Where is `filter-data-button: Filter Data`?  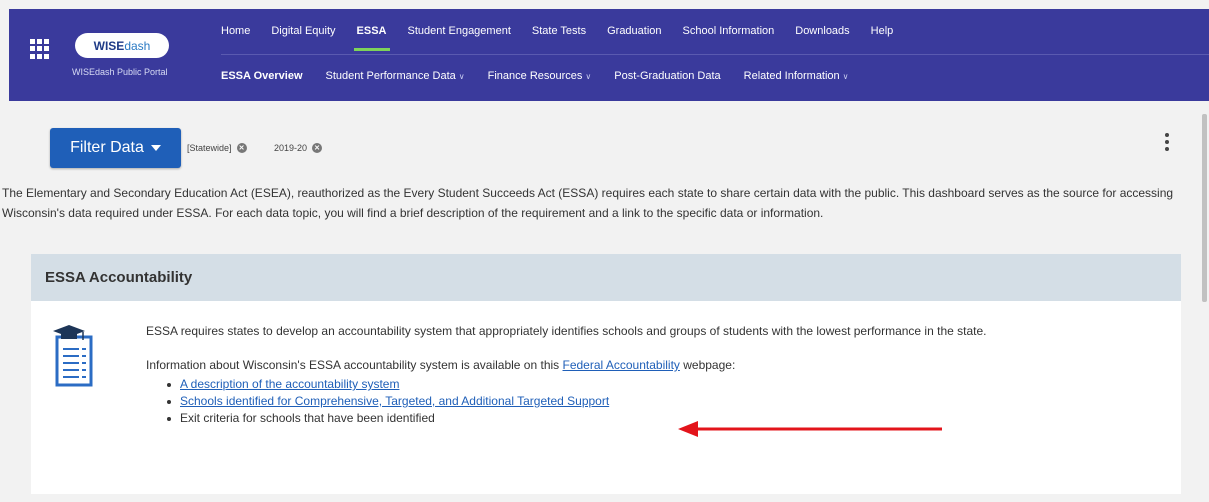 filter-data-button: Filter Data is located at coordinates (115, 148).